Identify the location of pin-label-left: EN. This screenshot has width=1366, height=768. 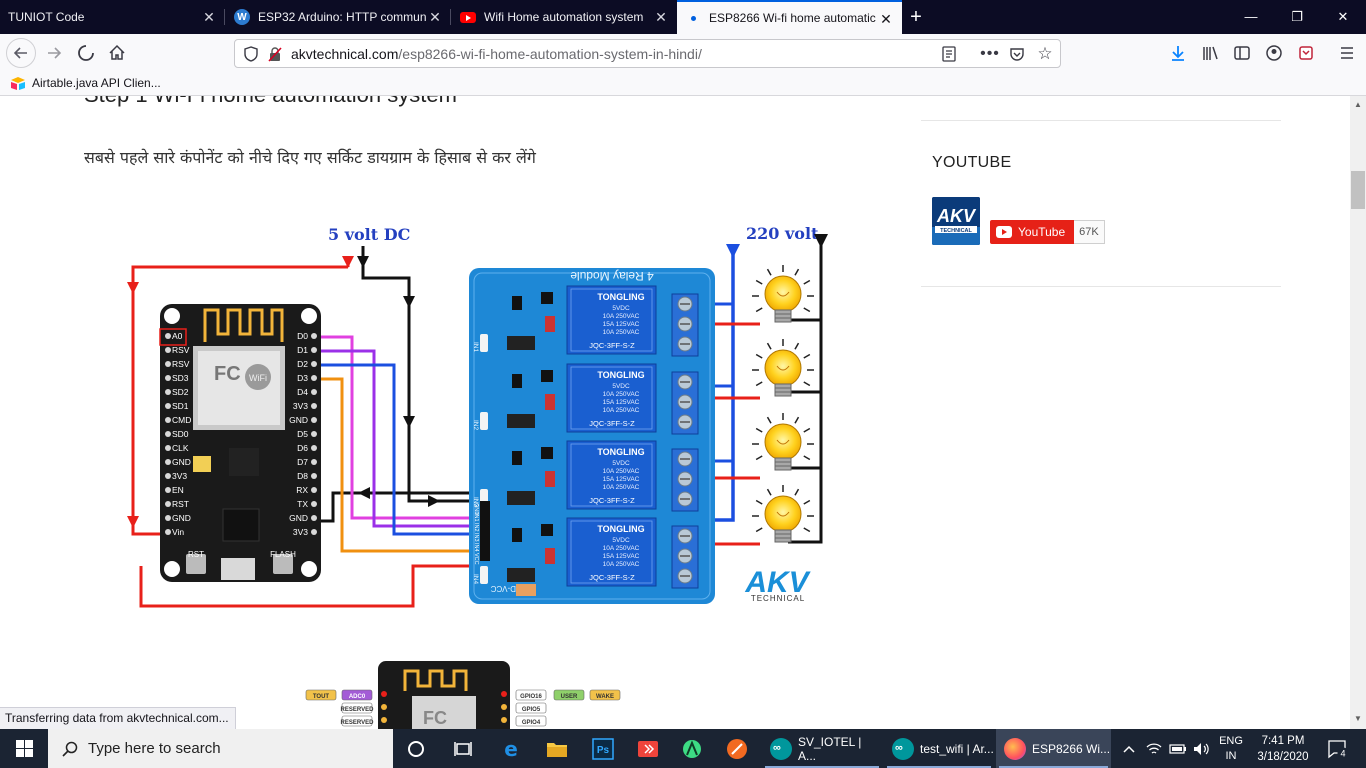
(178, 490).